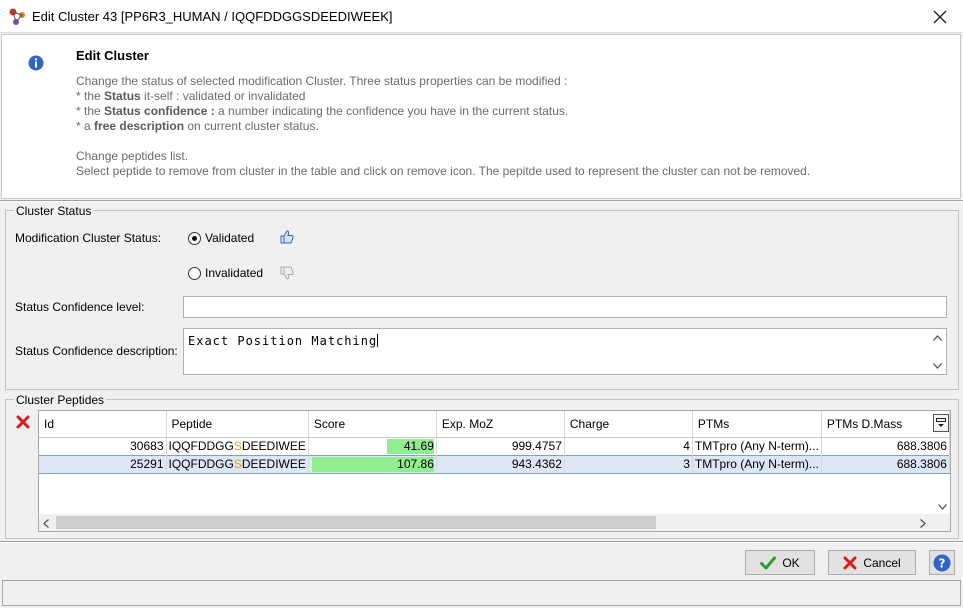 The width and height of the screenshot is (963, 608). I want to click on cell-charge: 3, so click(628, 464).